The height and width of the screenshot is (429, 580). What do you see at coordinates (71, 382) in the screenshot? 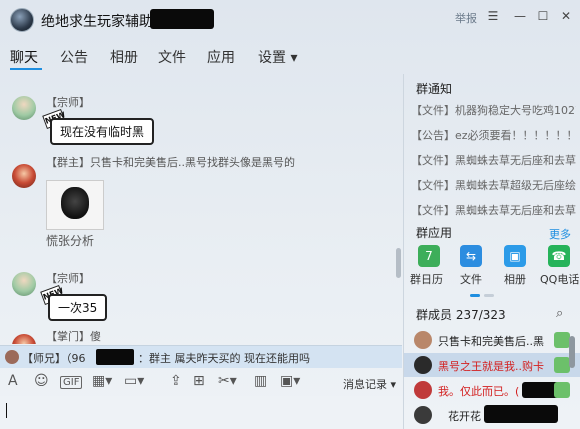
I see `gif-icon: GIF` at bounding box center [71, 382].